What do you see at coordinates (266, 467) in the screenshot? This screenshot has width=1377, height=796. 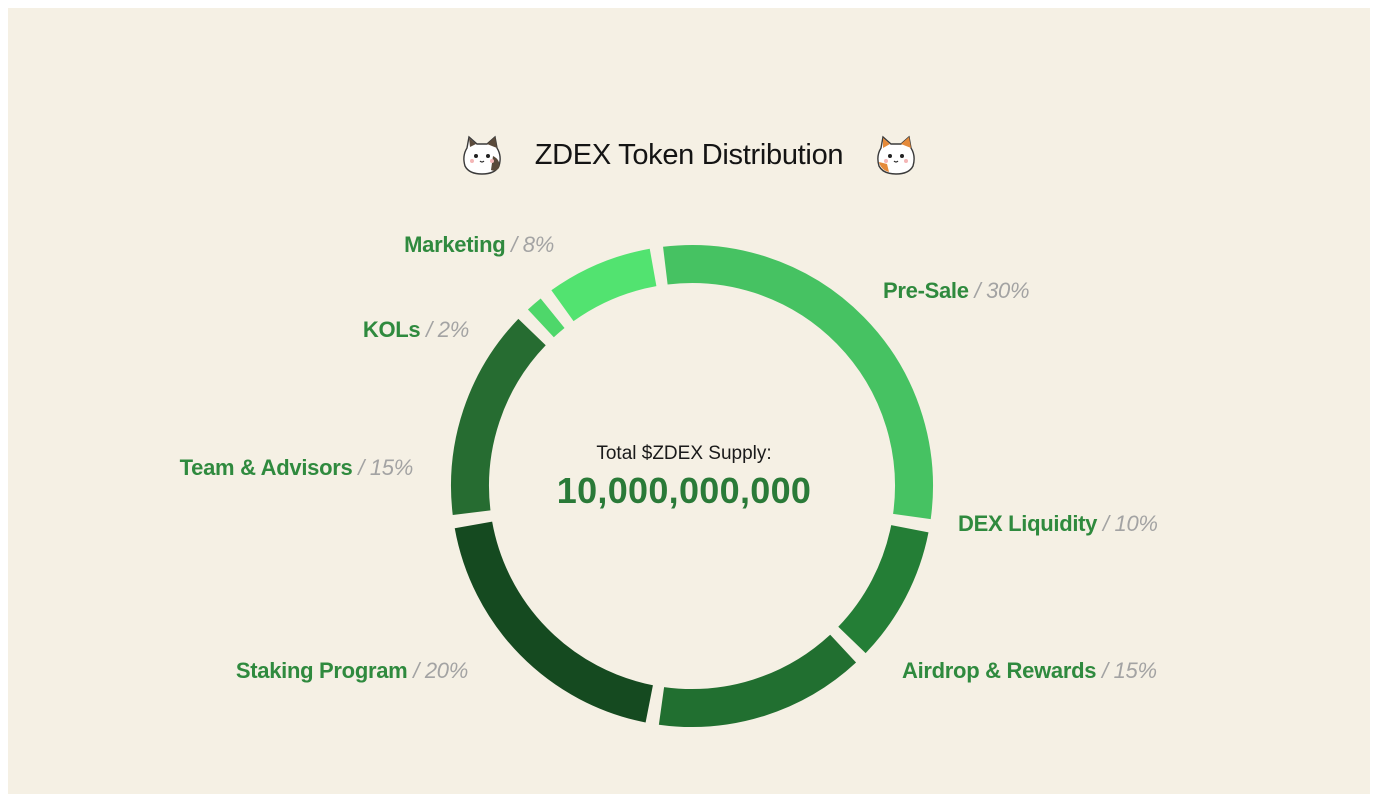 I see `slice-label-name: Team & Advisors` at bounding box center [266, 467].